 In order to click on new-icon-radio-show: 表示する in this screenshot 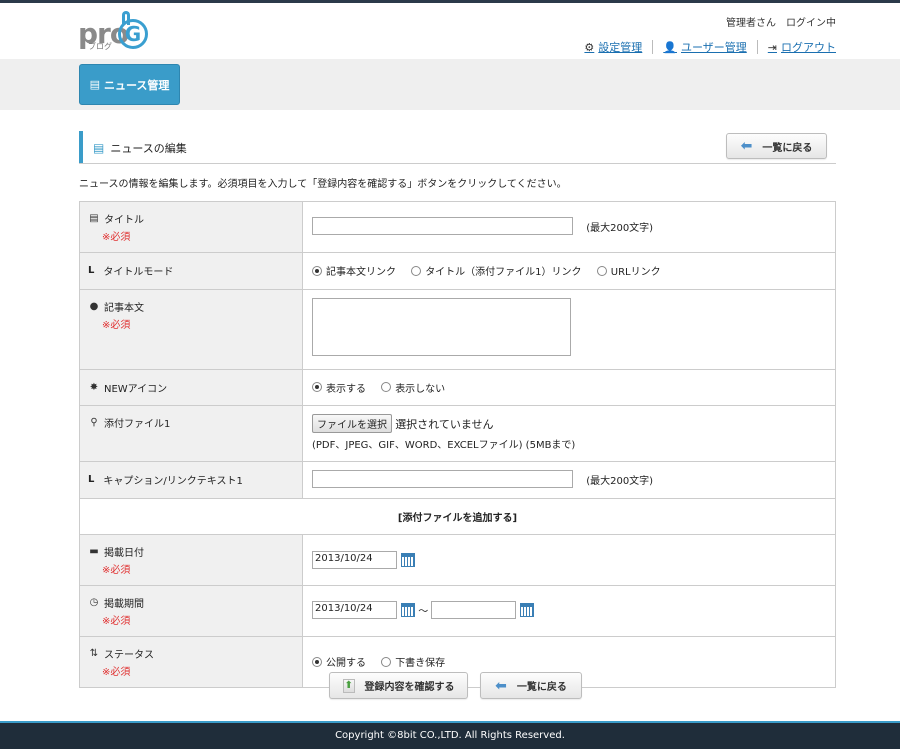, I will do `click(339, 387)`.